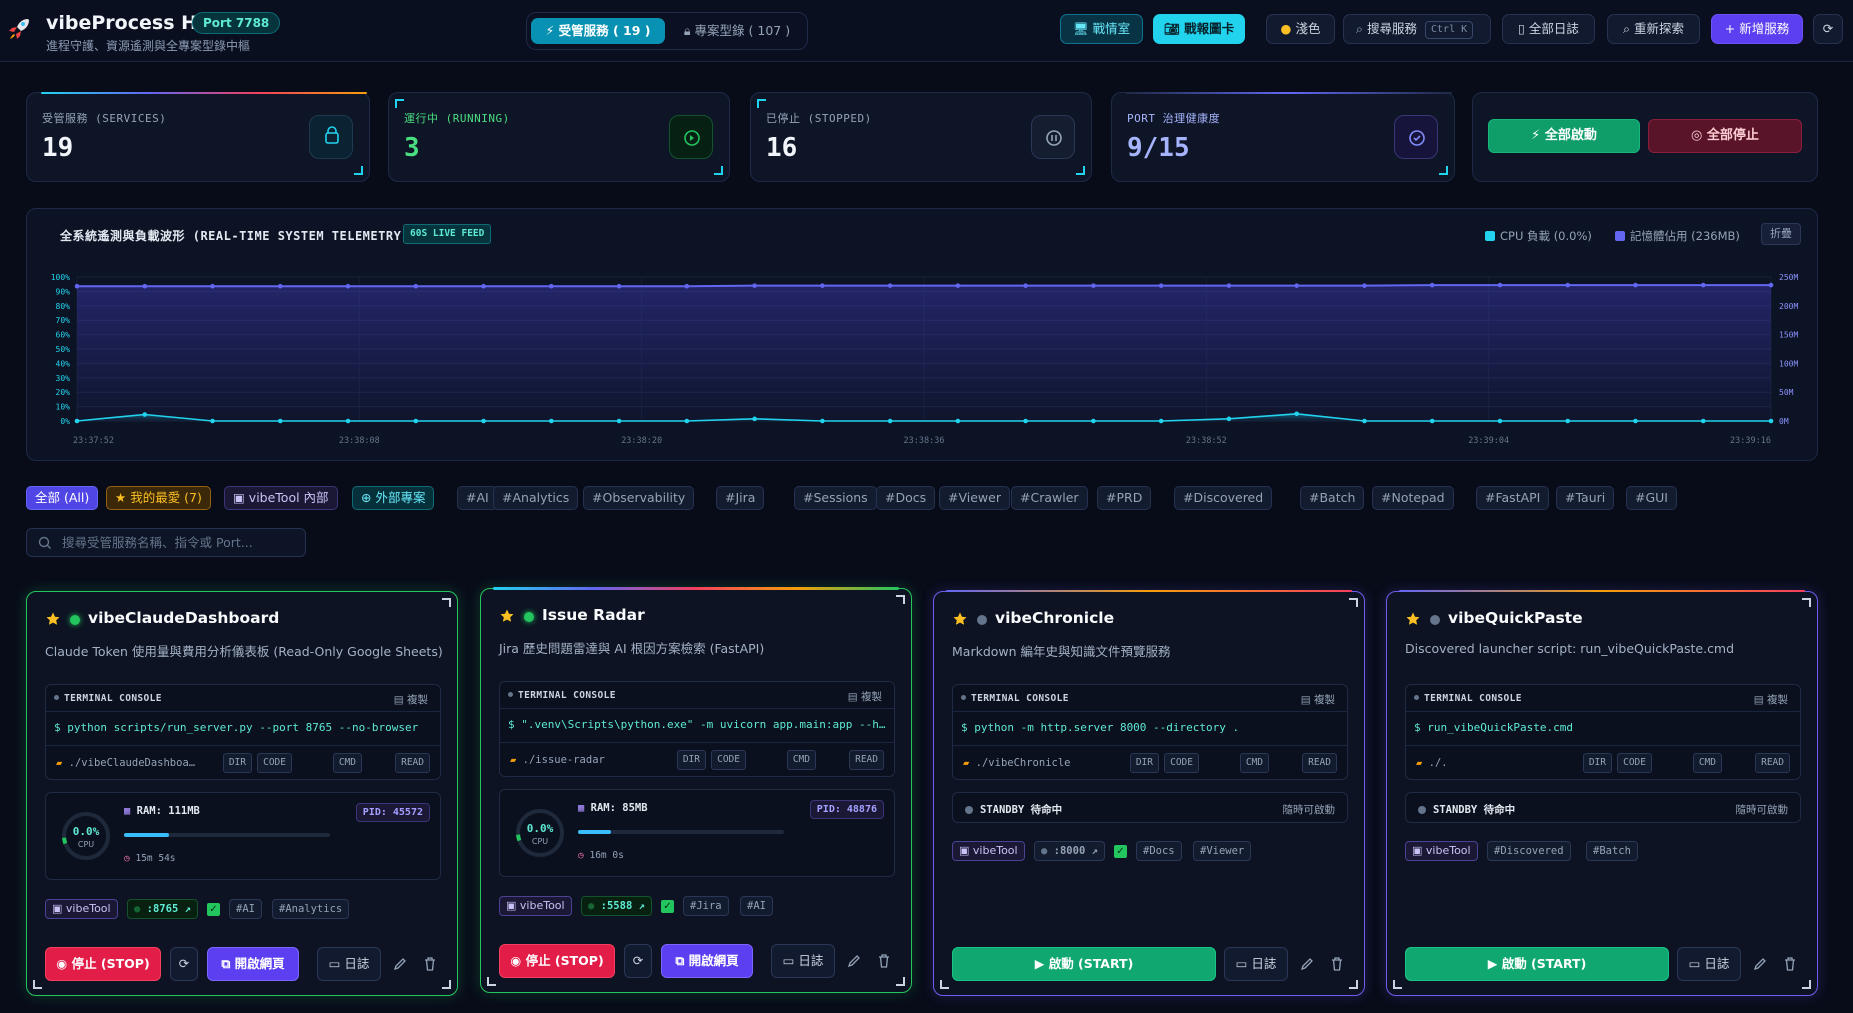  I want to click on war-card-button: 📷︎ 戰報圖卡, so click(1199, 29).